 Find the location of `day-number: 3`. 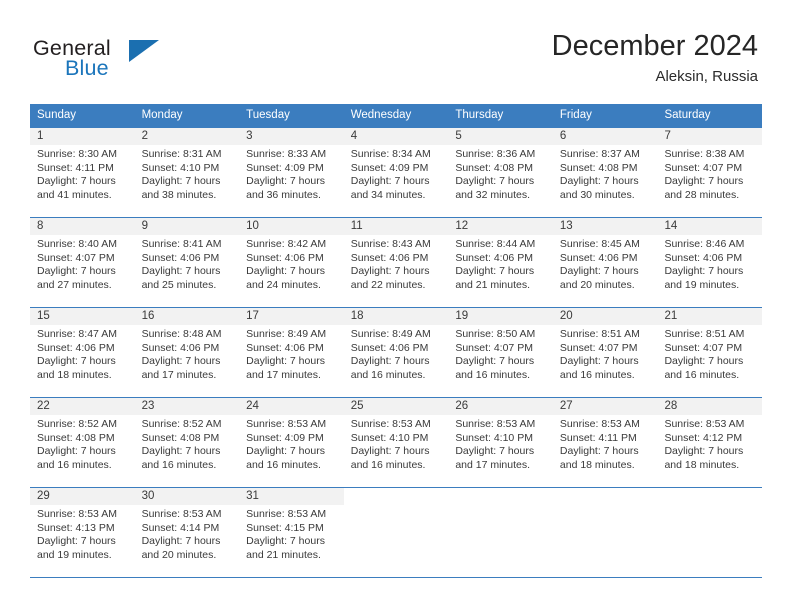

day-number: 3 is located at coordinates (291, 136).